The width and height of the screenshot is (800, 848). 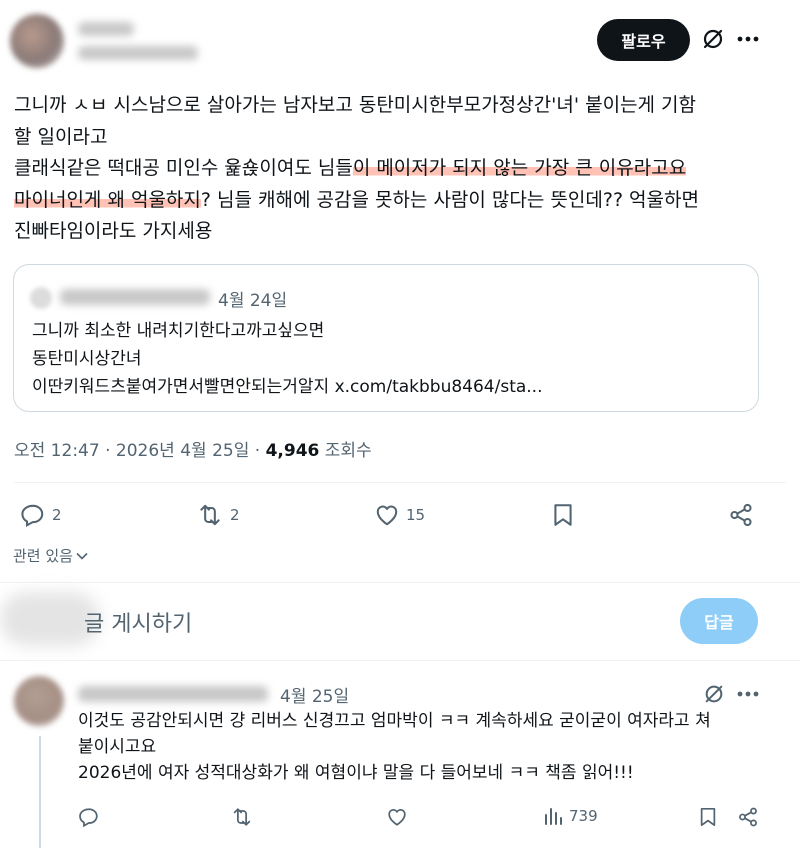 What do you see at coordinates (138, 53) in the screenshot?
I see `author-handle` at bounding box center [138, 53].